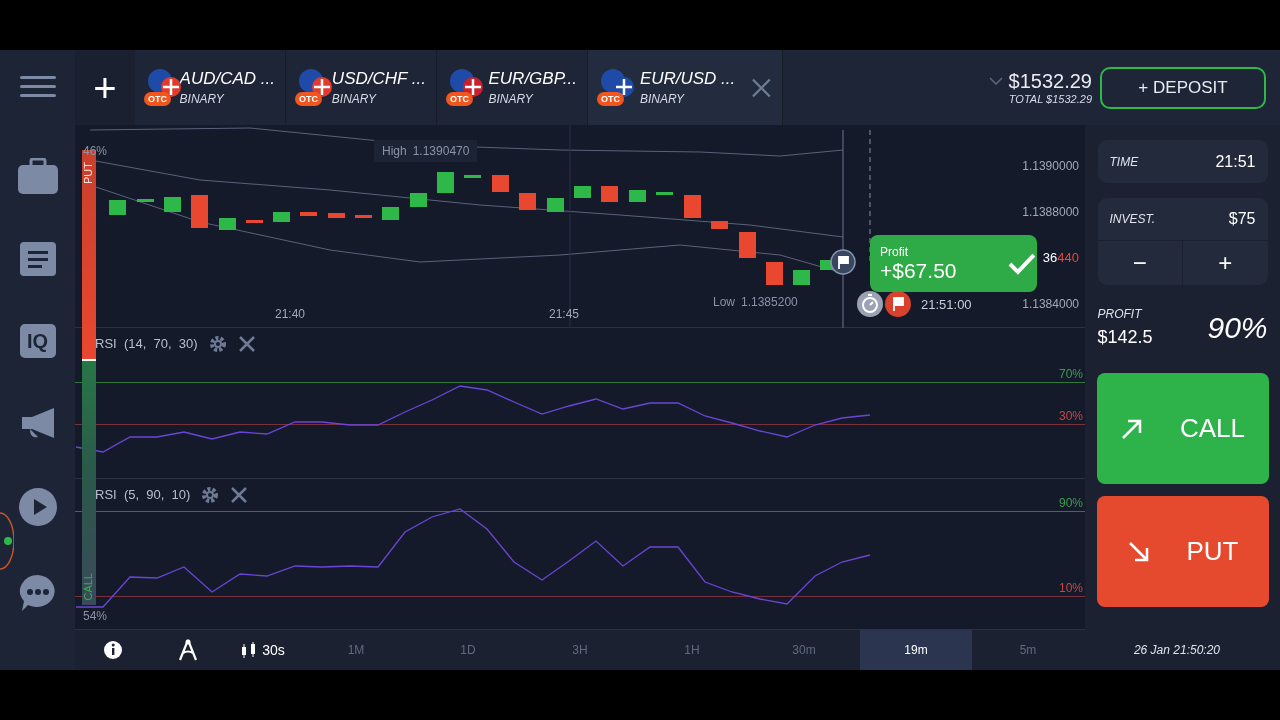 The image size is (1280, 720). Describe the element at coordinates (894, 251) in the screenshot. I see `profit-label: Profit` at that location.